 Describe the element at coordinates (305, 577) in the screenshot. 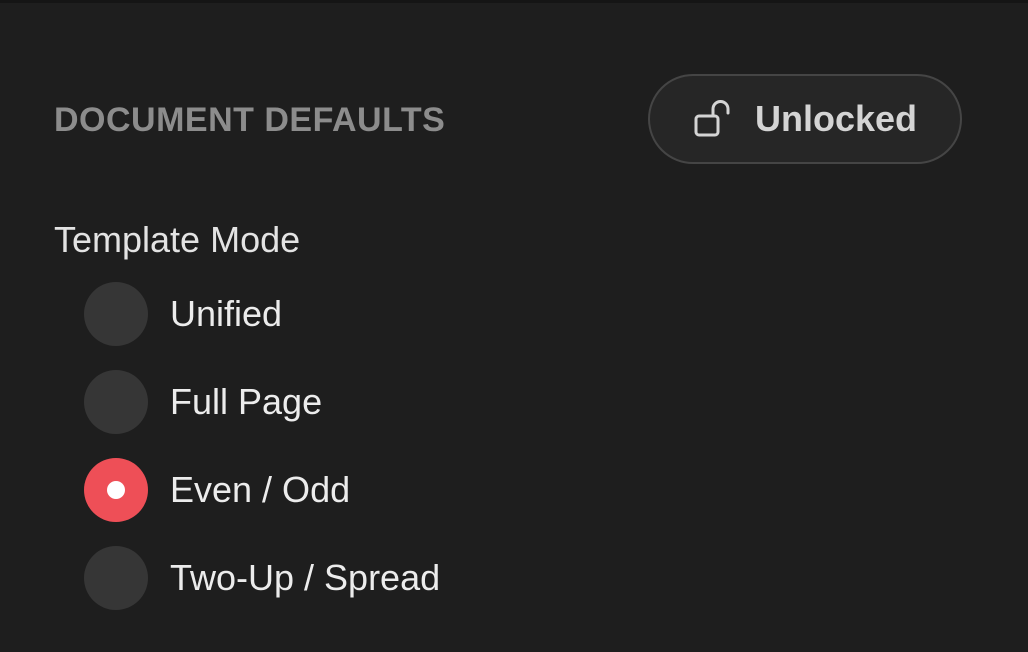

I see `radio-label: Two-Up / Spread` at that location.